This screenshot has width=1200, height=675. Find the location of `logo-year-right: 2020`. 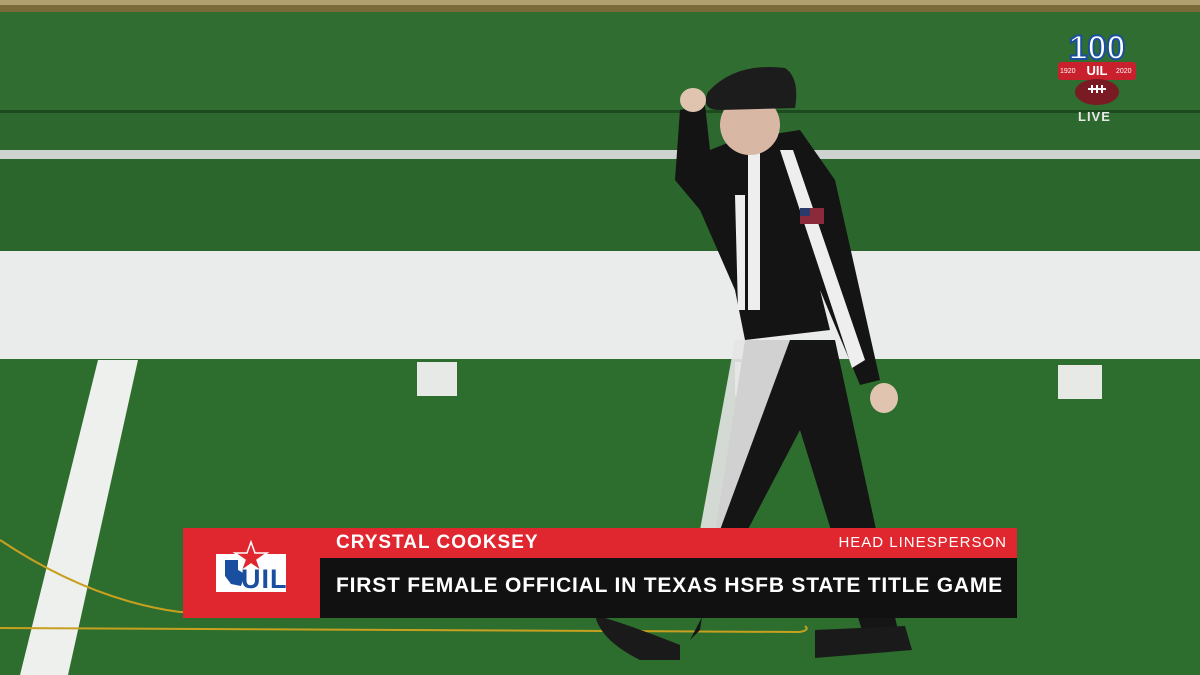

logo-year-right: 2020 is located at coordinates (1124, 71).